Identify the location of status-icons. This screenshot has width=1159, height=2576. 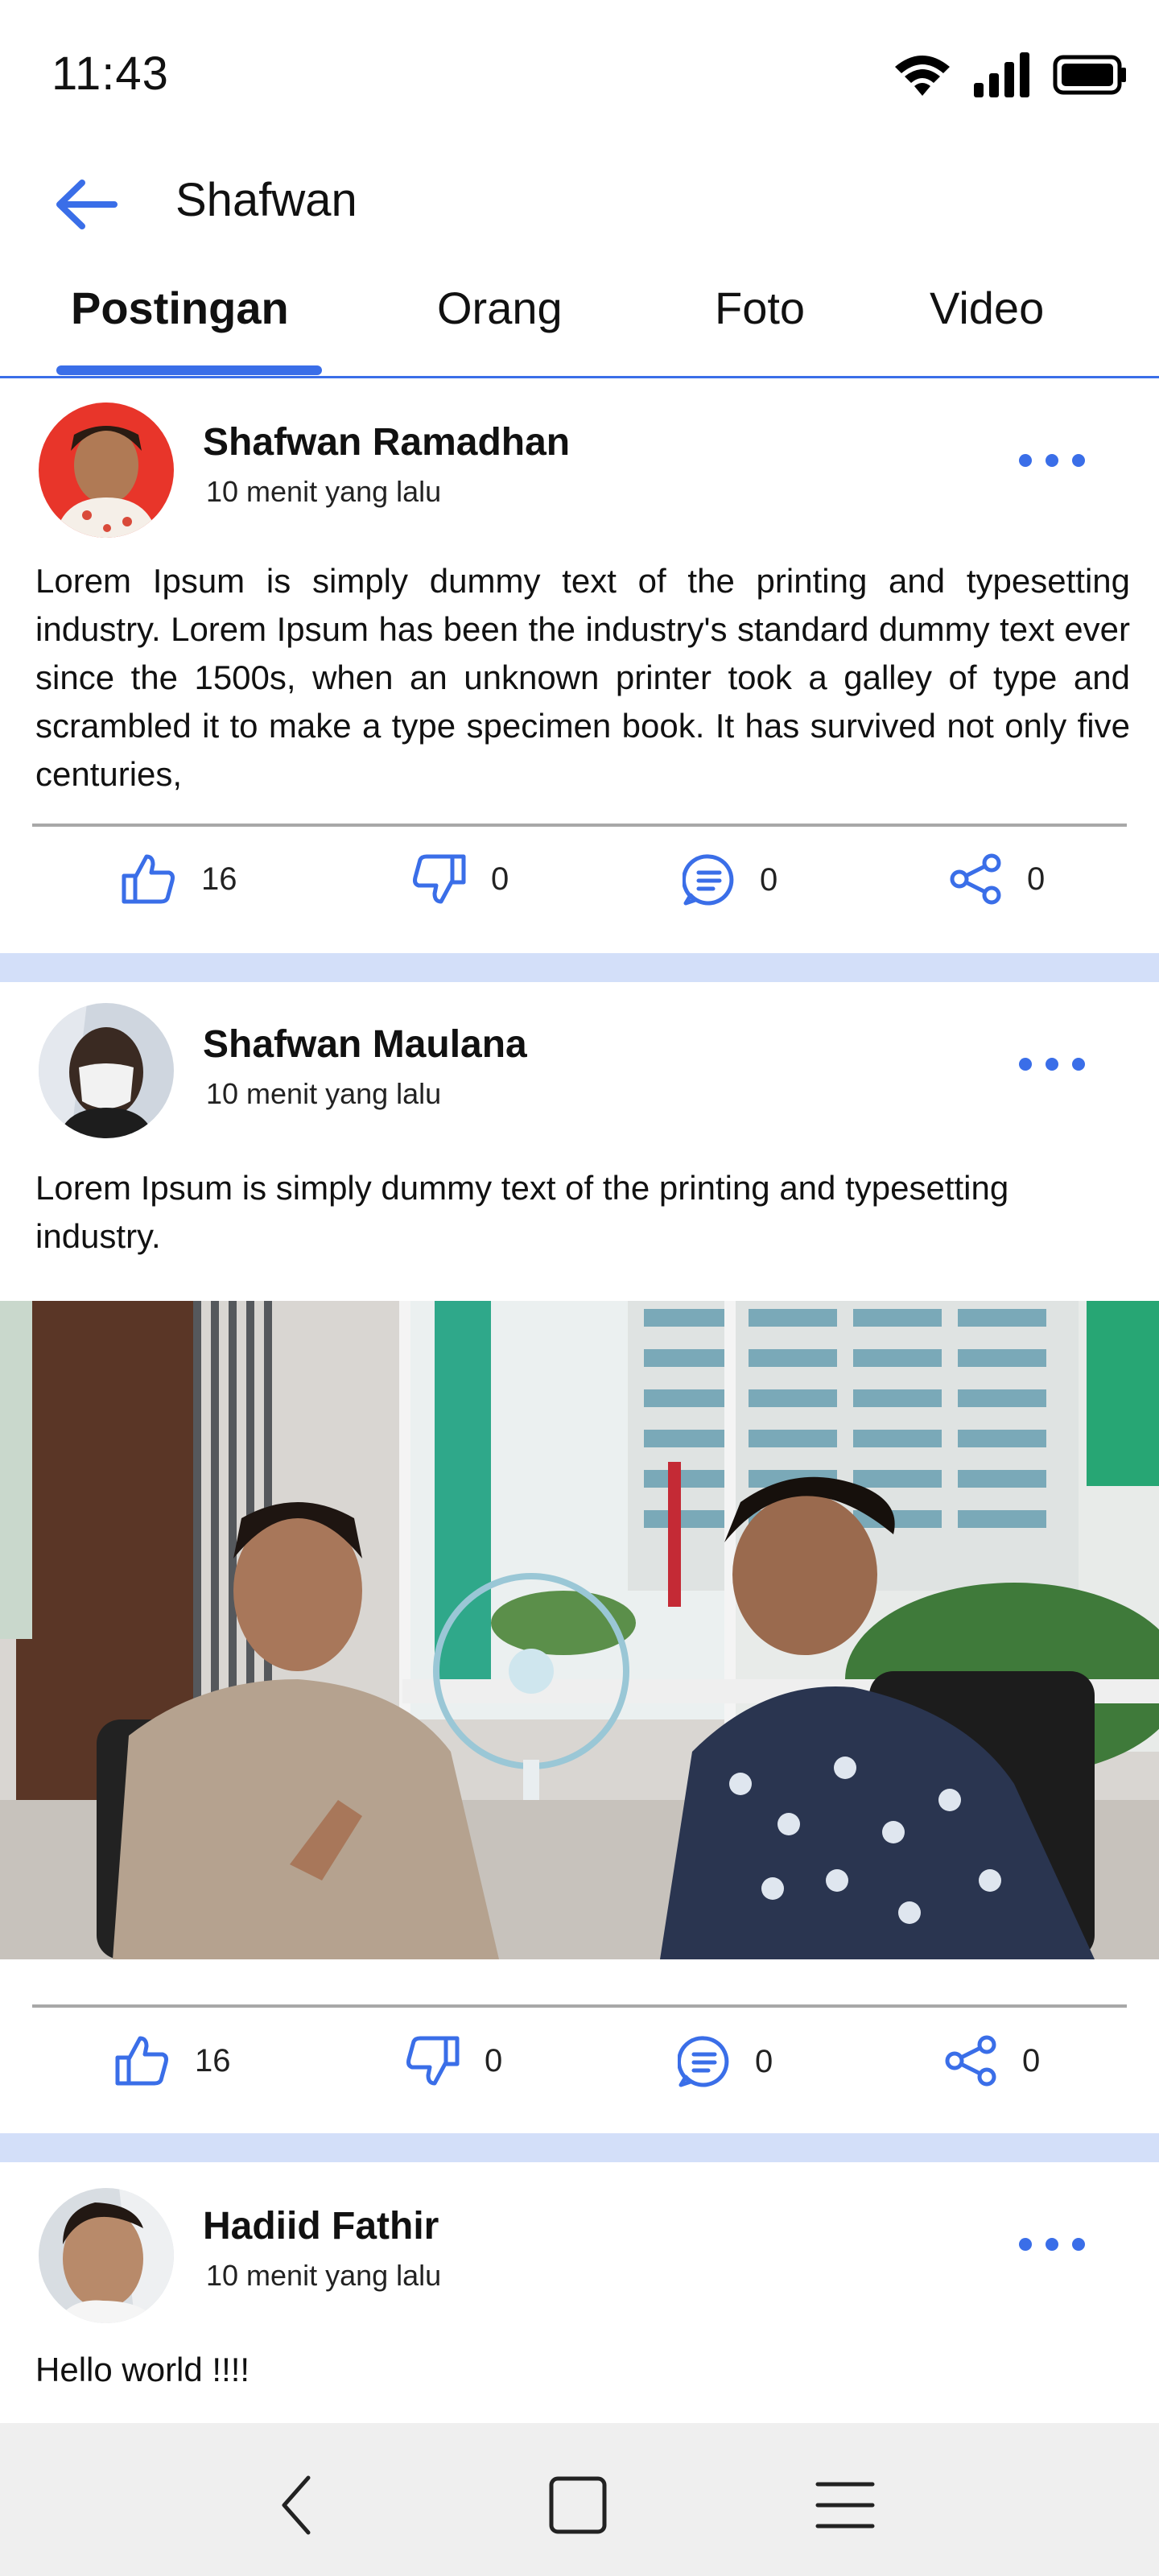
(1009, 75).